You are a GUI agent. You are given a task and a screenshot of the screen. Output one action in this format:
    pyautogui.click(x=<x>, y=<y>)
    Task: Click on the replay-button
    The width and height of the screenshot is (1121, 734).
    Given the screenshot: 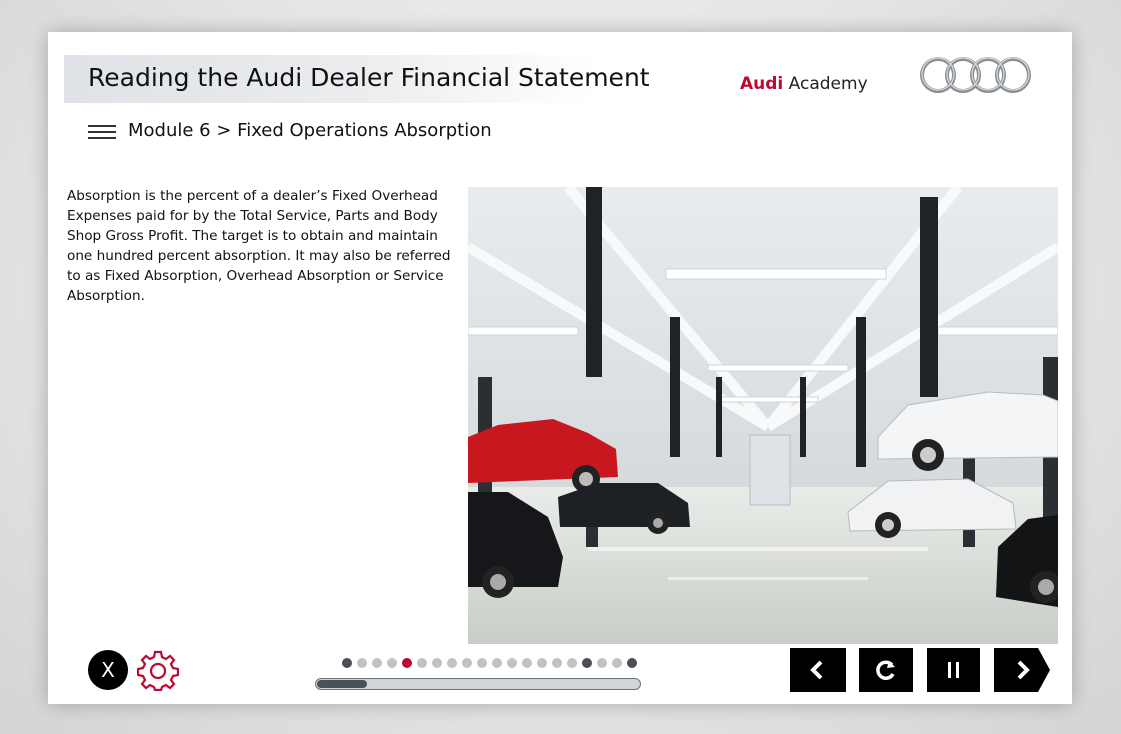 What is the action you would take?
    pyautogui.click(x=886, y=670)
    